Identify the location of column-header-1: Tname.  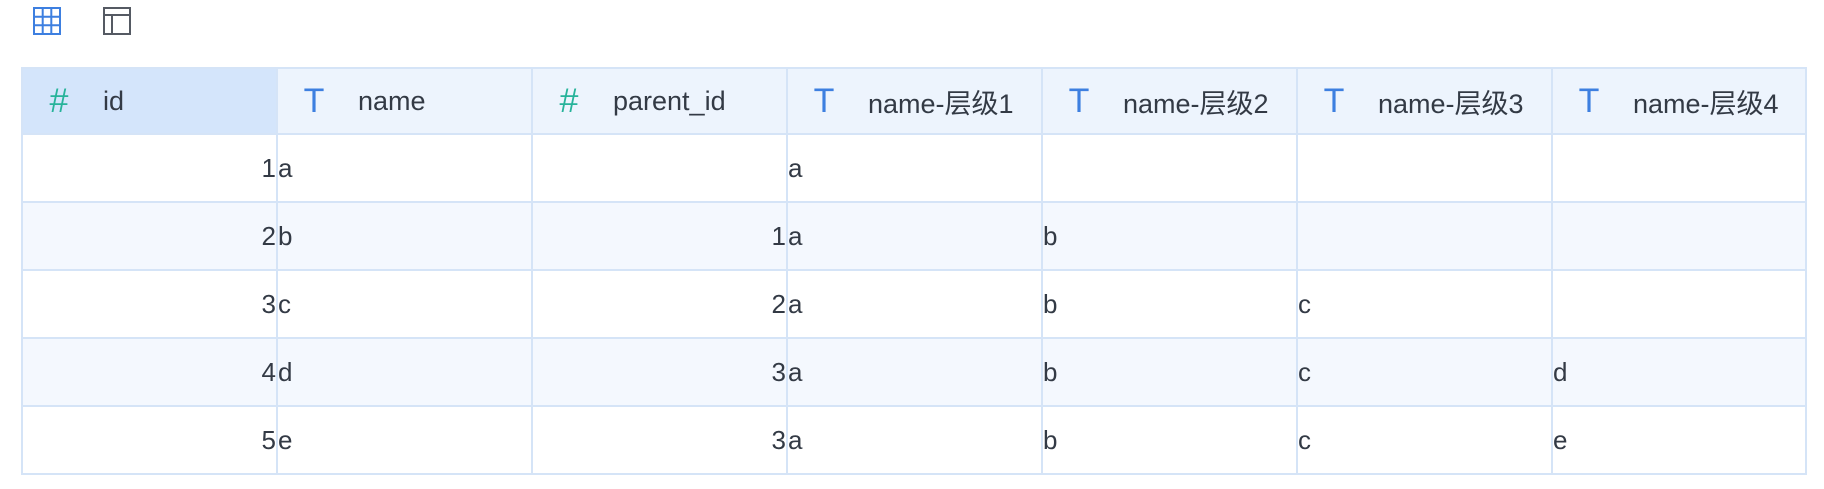
(404, 101).